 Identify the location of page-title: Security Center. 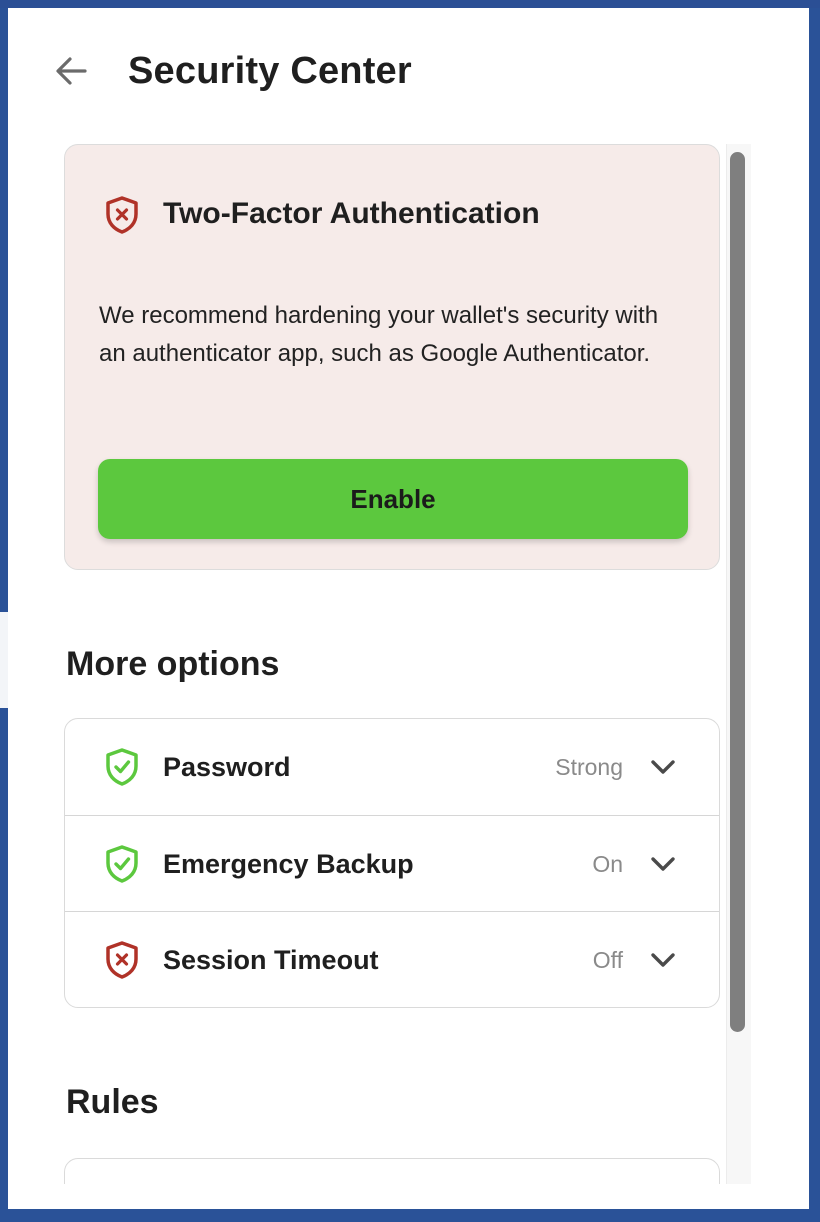
(270, 71).